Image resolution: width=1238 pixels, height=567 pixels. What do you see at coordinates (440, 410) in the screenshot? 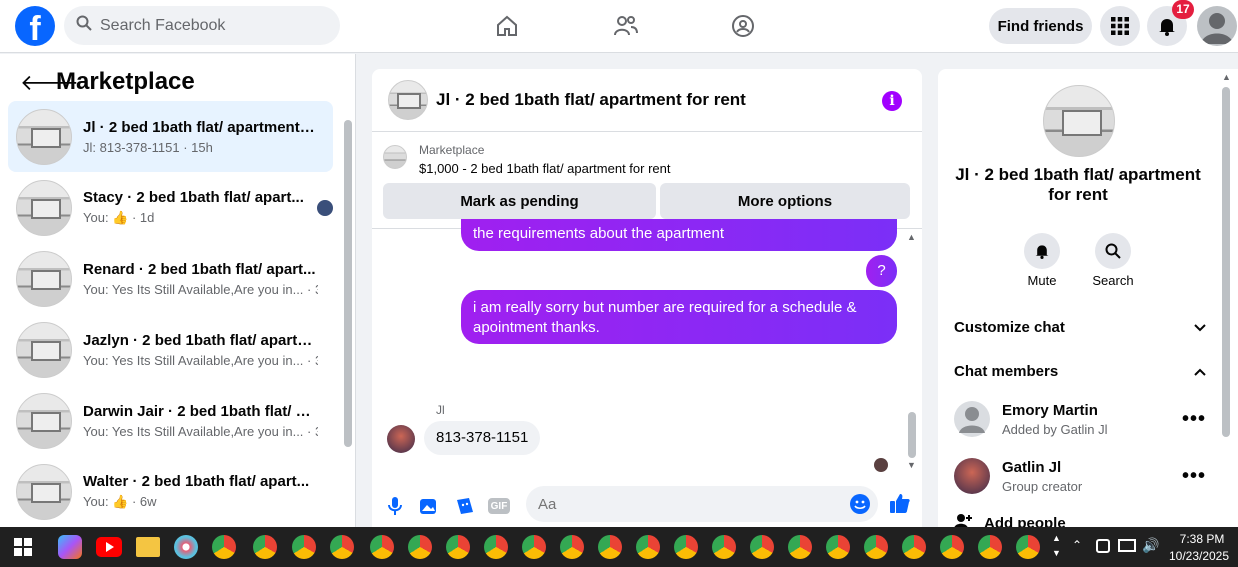
I see `sender-name: Jl` at bounding box center [440, 410].